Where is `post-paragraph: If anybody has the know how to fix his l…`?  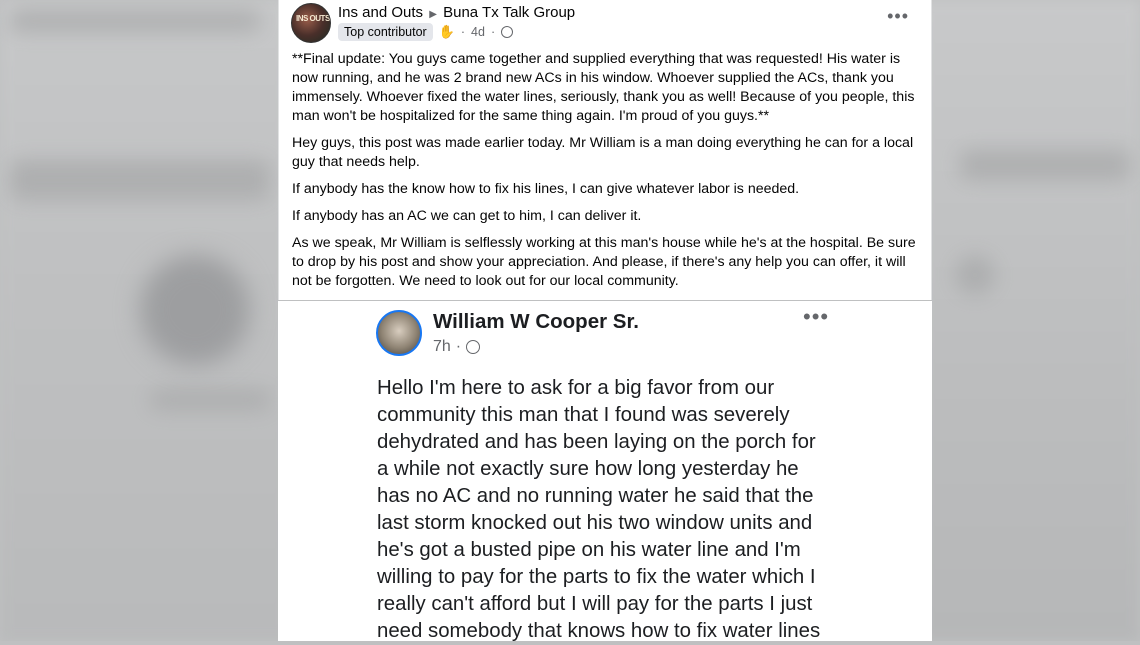
post-paragraph: If anybody has the know how to fix his l… is located at coordinates (546, 189).